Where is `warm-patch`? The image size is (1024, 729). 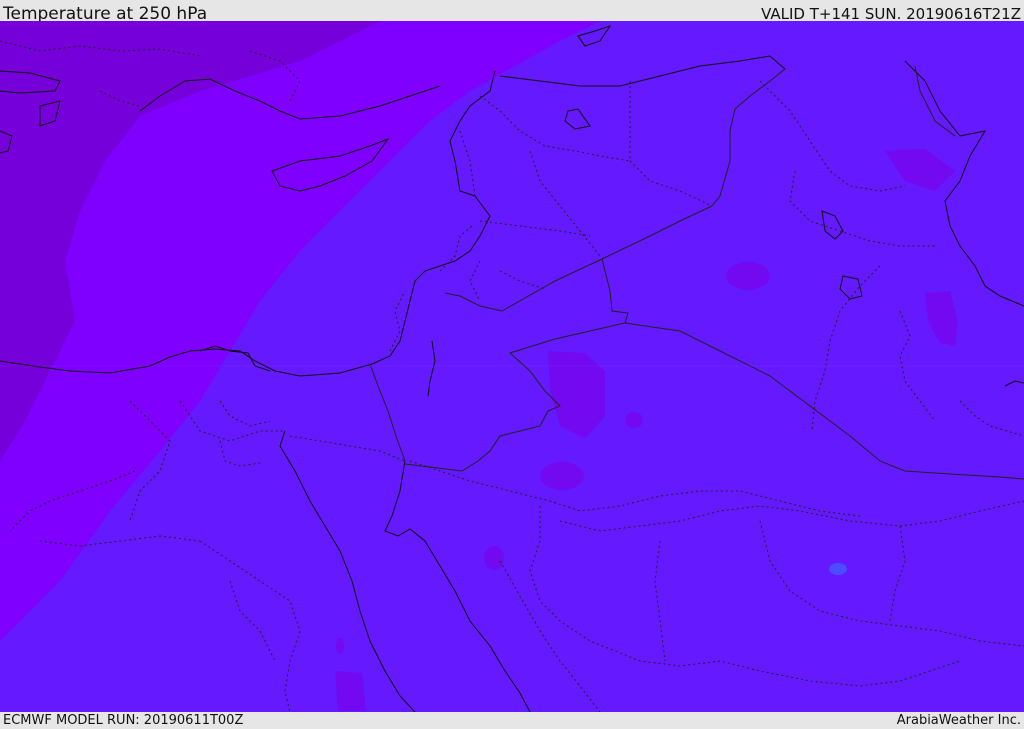 warm-patch is located at coordinates (838, 569).